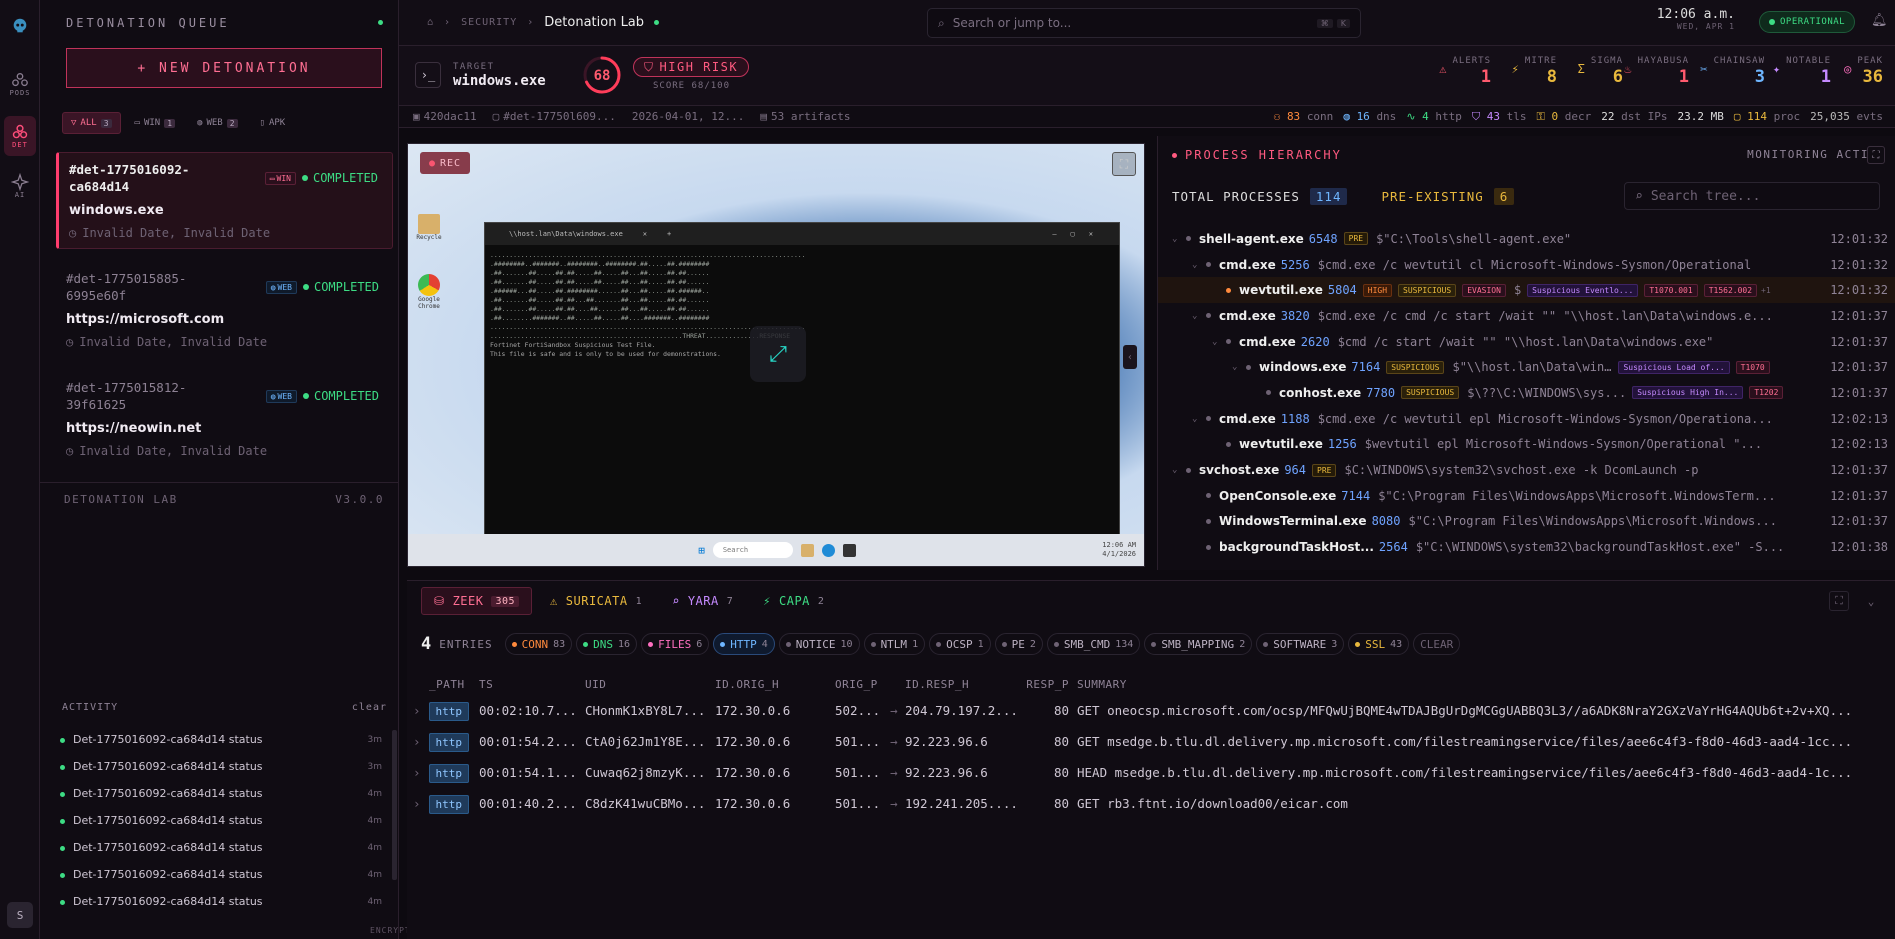 The height and width of the screenshot is (939, 1895). What do you see at coordinates (650, 684) in the screenshot?
I see `column-header: UID` at bounding box center [650, 684].